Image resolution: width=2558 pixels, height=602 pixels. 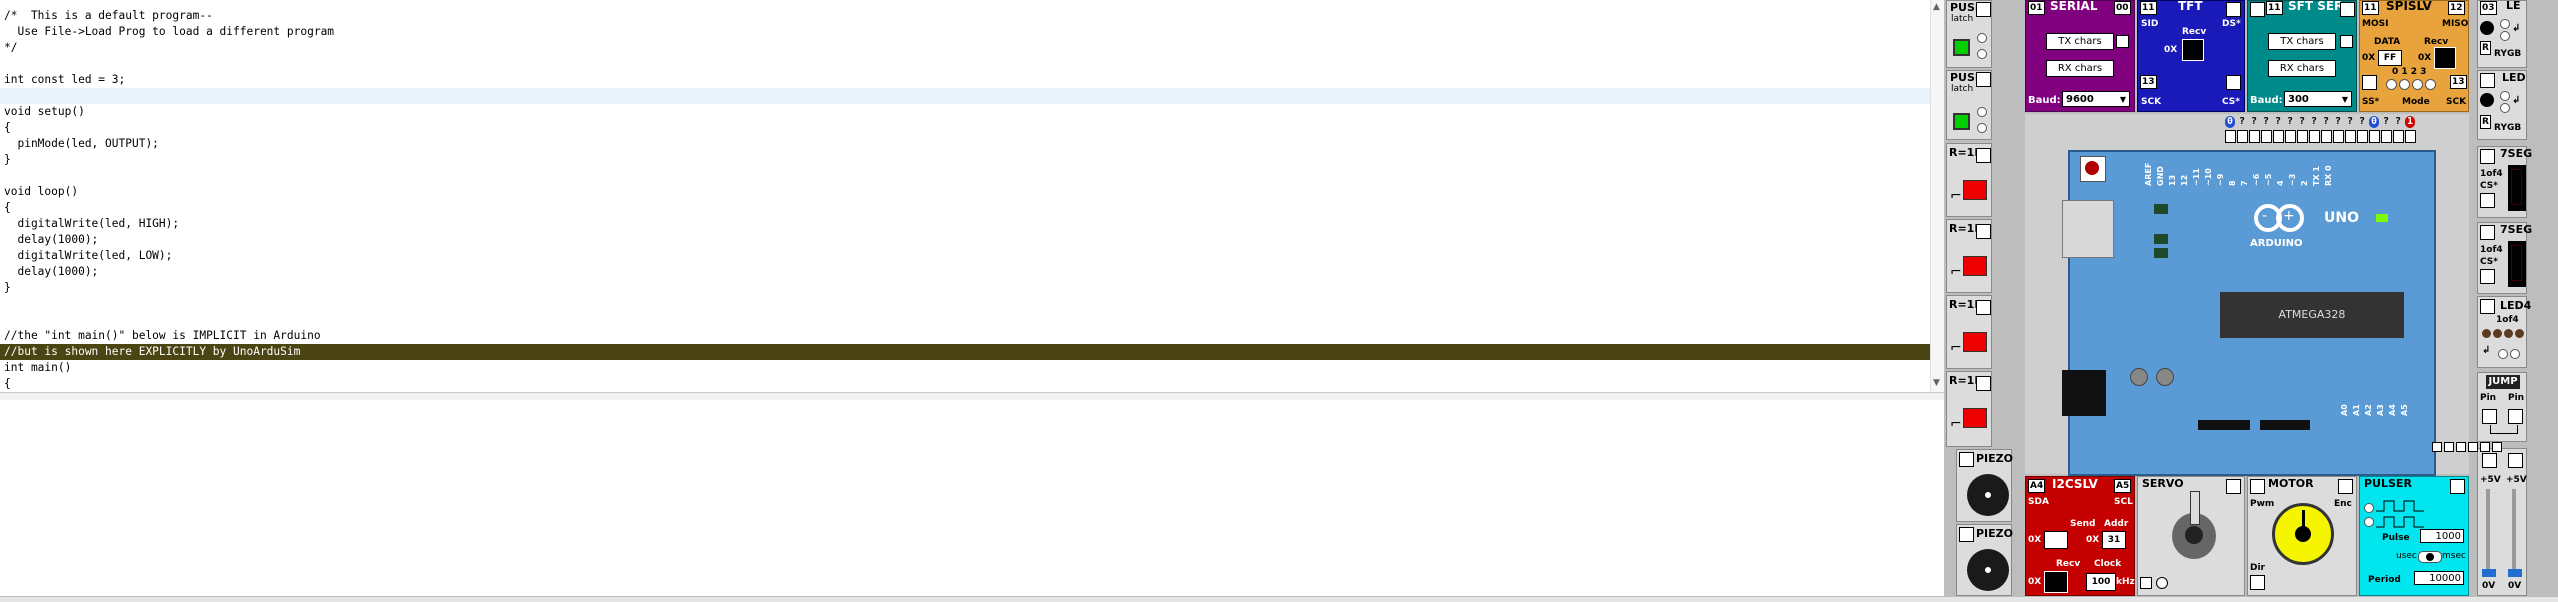 What do you see at coordinates (2442, 536) in the screenshot?
I see `pulse-input: 1000` at bounding box center [2442, 536].